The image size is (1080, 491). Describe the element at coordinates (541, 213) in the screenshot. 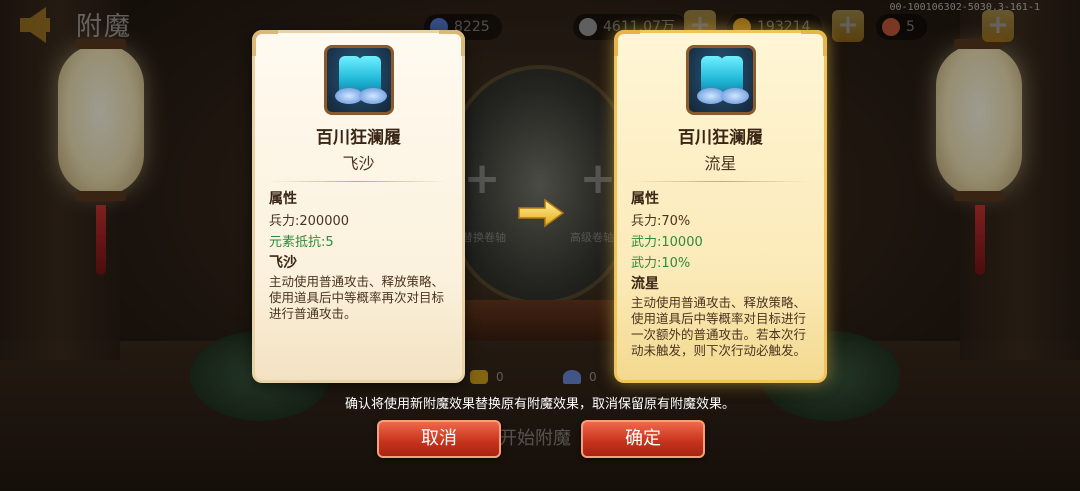

I see `arrow-right-icon` at that location.